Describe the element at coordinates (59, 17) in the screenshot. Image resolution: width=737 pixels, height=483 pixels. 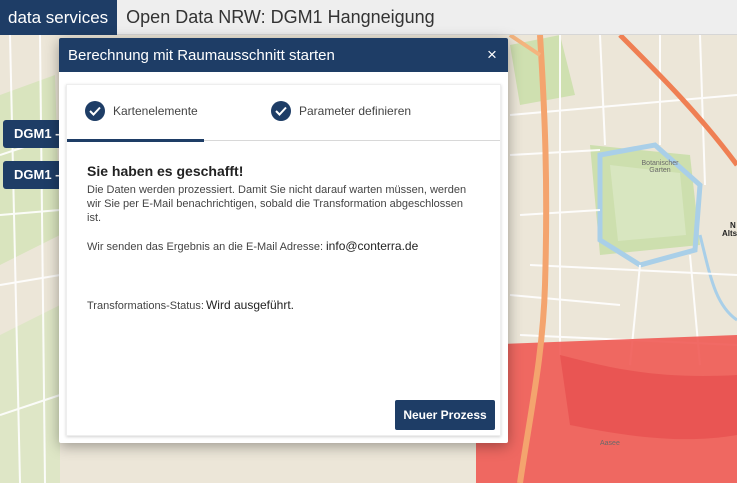
I see `brand-label: data services` at that location.